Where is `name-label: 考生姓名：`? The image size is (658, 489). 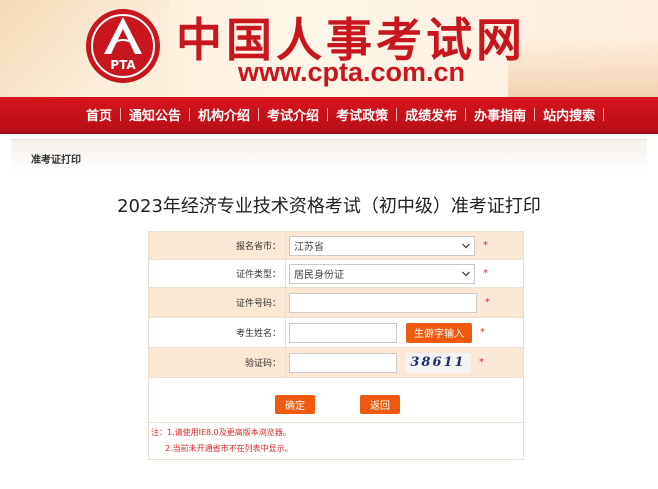
name-label: 考生姓名： is located at coordinates (217, 332).